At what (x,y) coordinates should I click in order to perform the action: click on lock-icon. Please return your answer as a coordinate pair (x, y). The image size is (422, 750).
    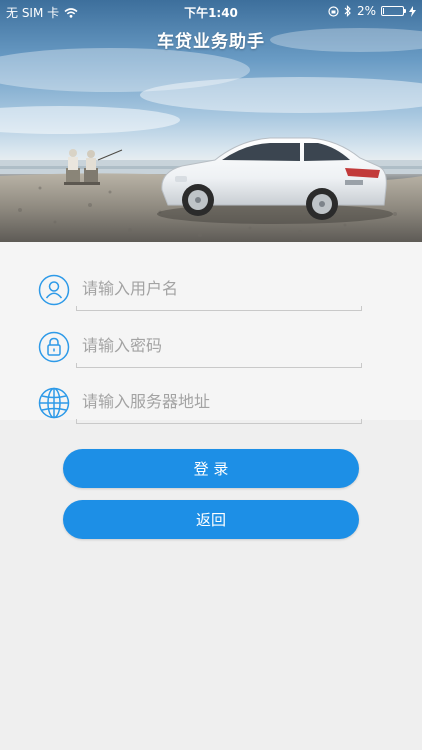
    Looking at the image, I should click on (54, 347).